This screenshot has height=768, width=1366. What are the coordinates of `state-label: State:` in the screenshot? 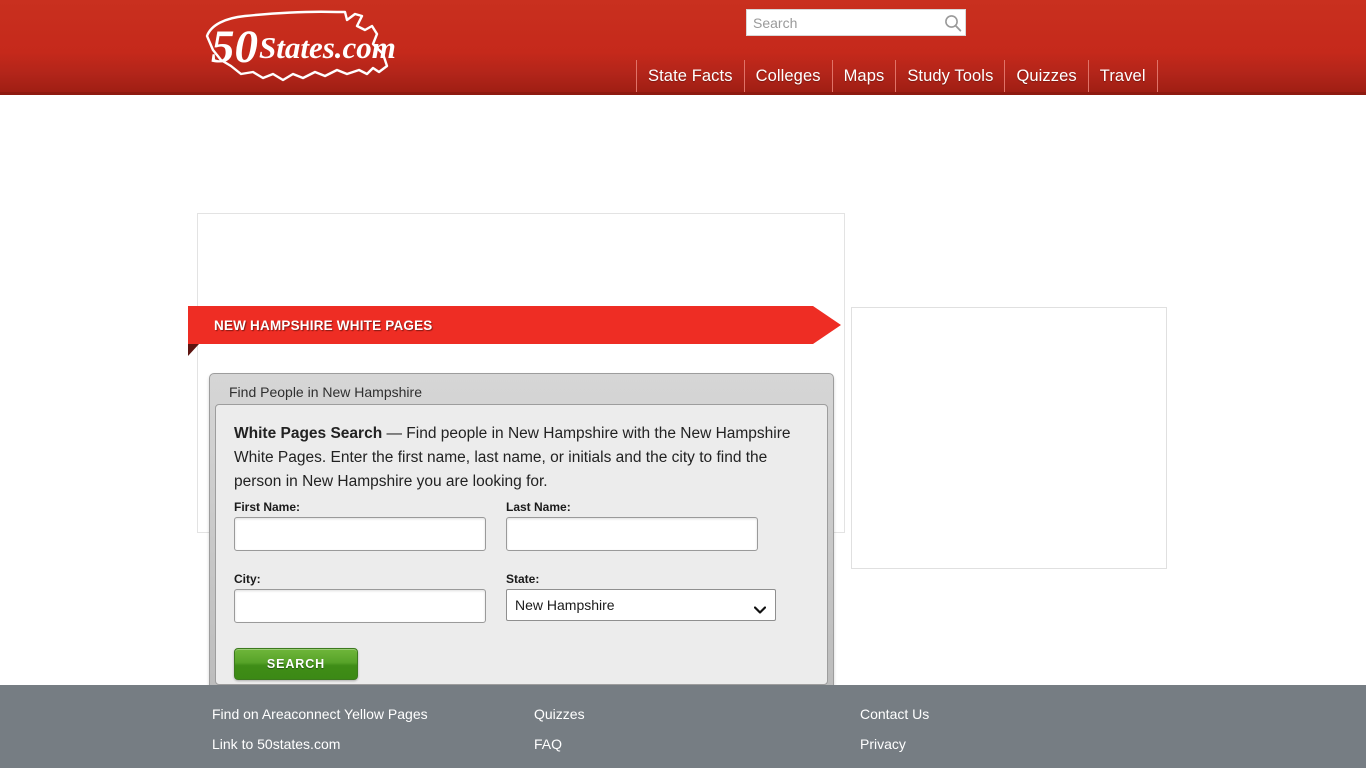 It's located at (523, 579).